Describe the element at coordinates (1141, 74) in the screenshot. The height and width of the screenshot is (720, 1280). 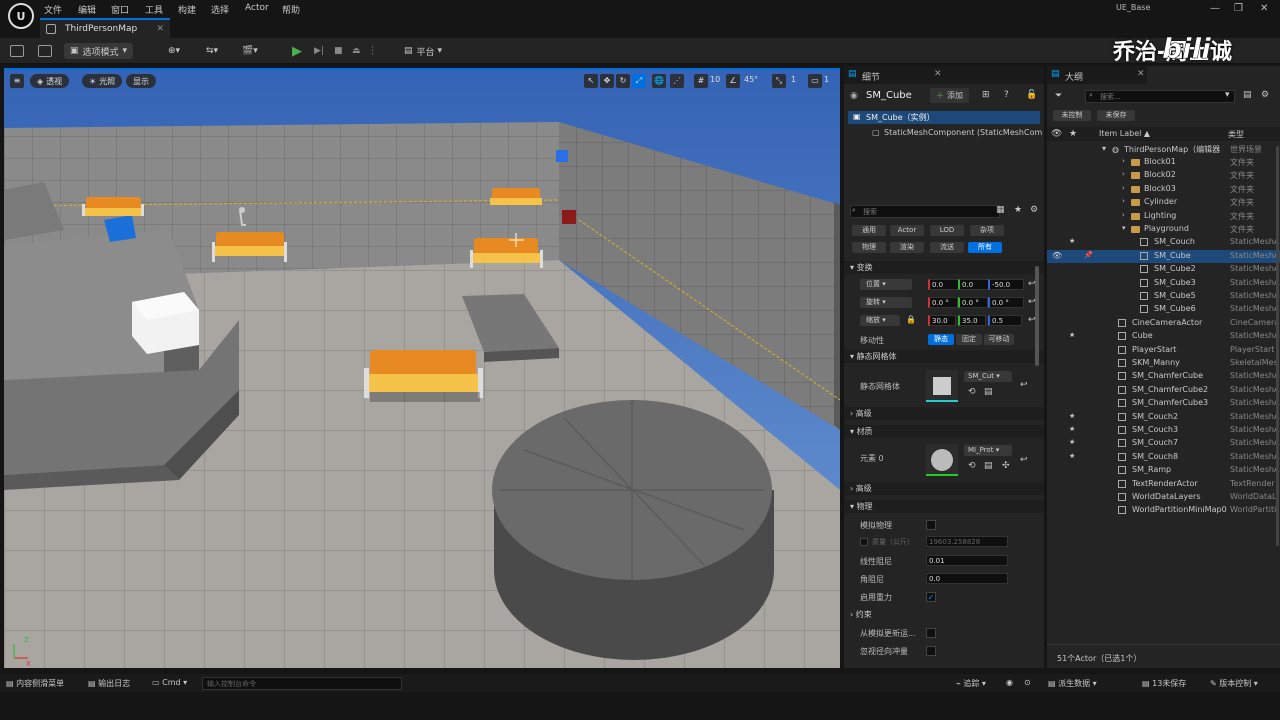
I see `close-outliner-icon: ✕` at that location.